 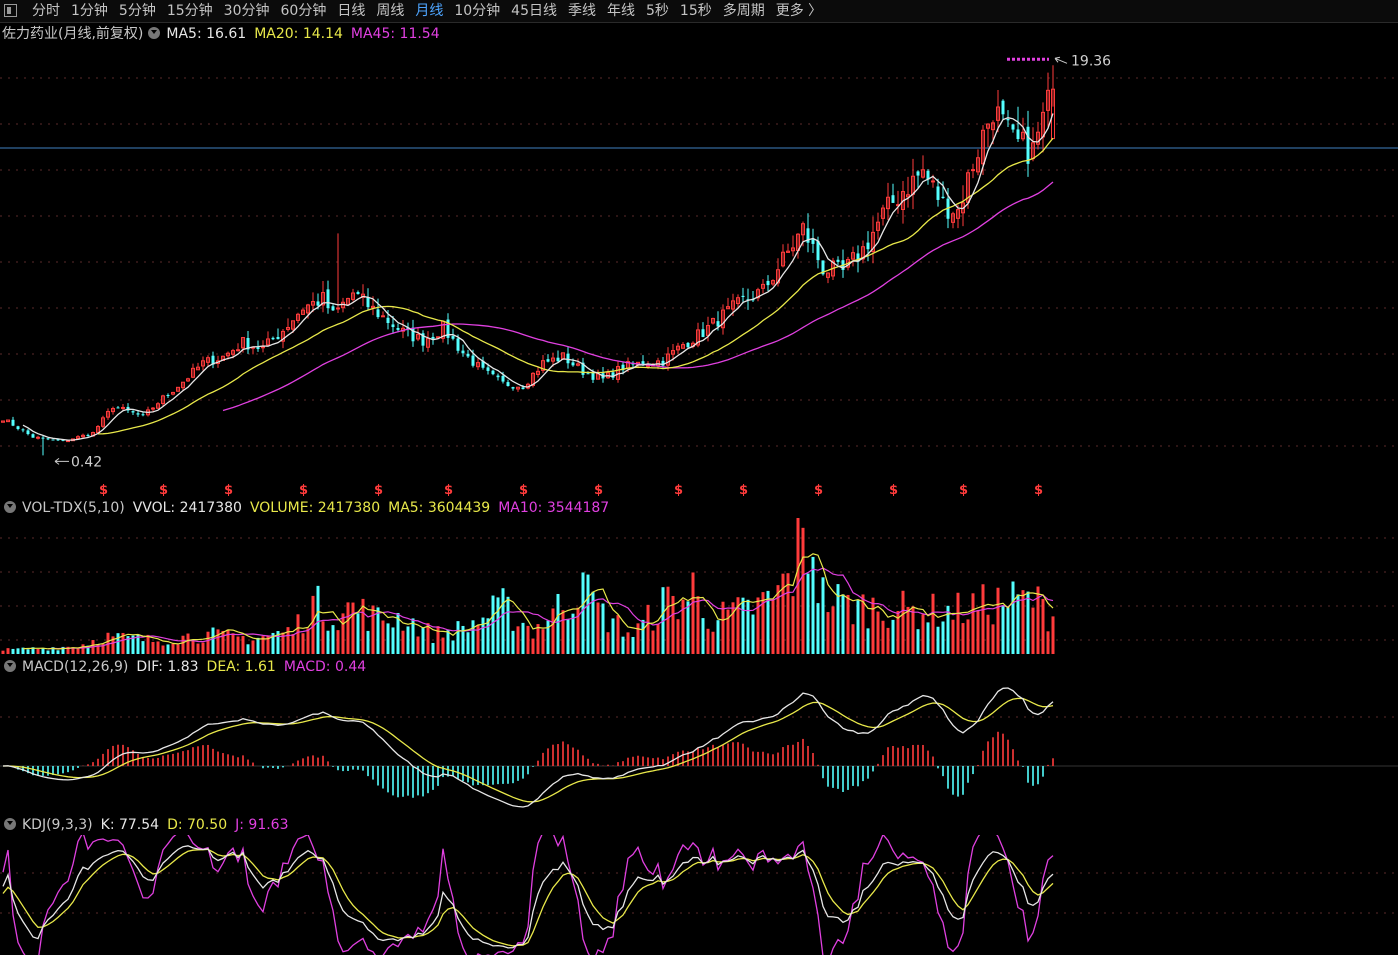 What do you see at coordinates (75, 667) in the screenshot?
I see `macd-title: MACD(12,26,9)` at bounding box center [75, 667].